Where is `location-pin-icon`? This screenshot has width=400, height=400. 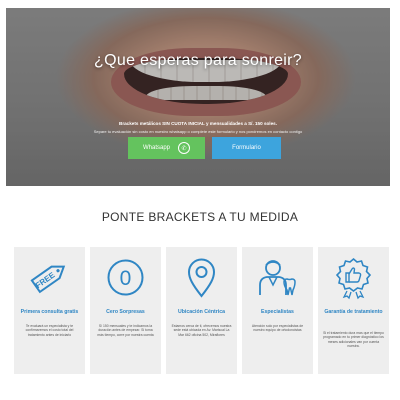
location-pin-icon is located at coordinates (201, 278).